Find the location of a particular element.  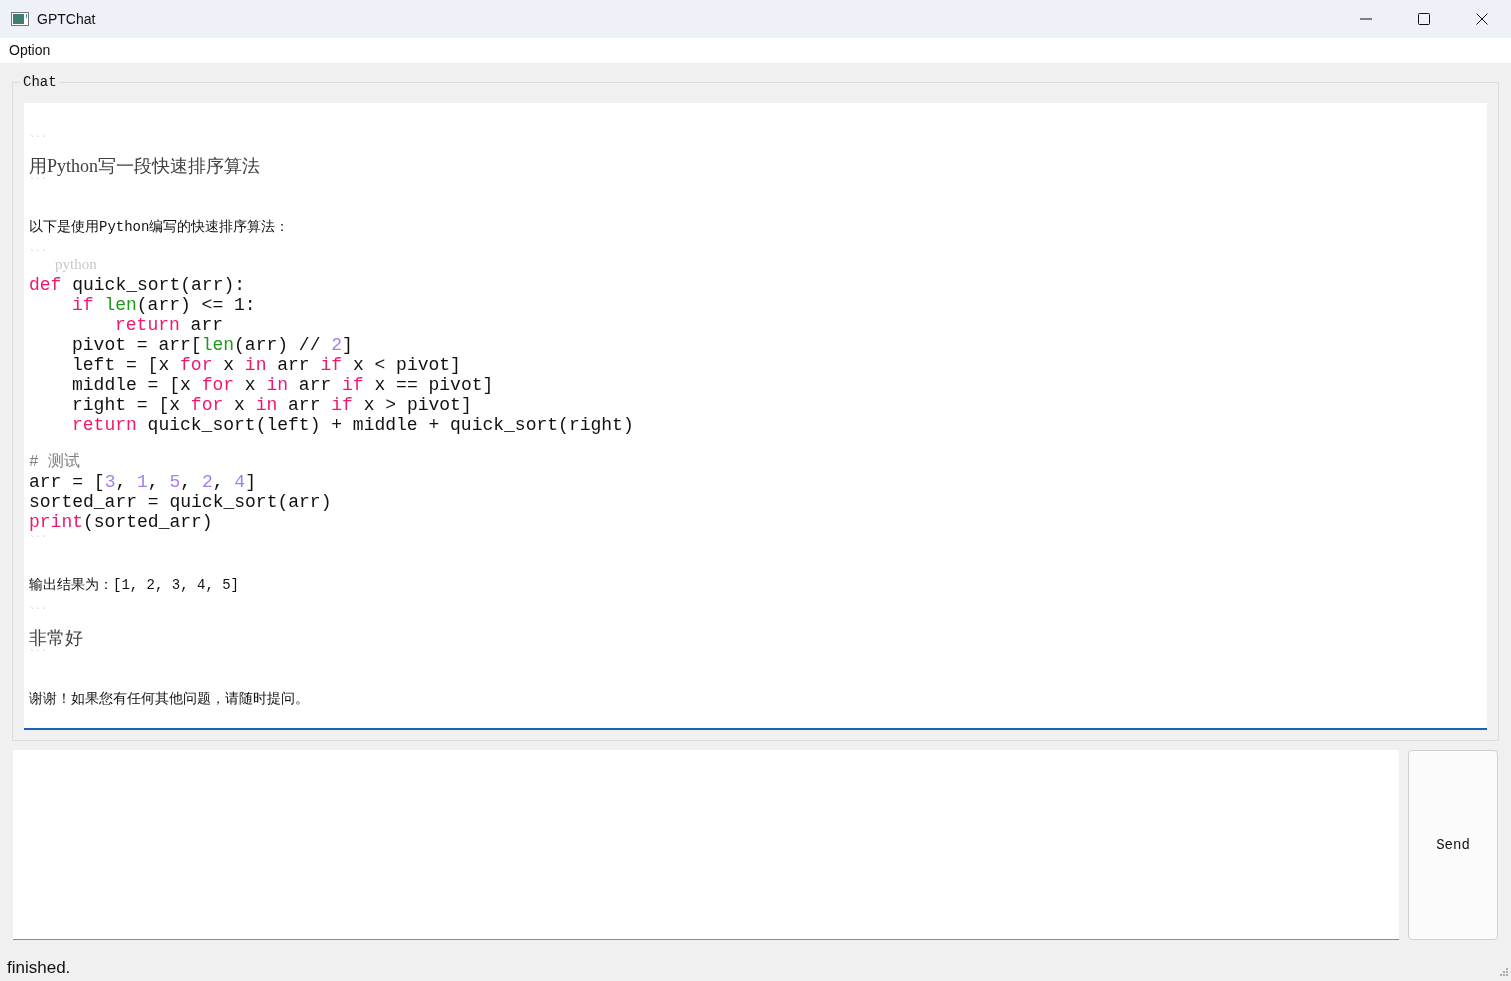

code-line: pivot = arr[len(arr) // 2] is located at coordinates (212, 345).